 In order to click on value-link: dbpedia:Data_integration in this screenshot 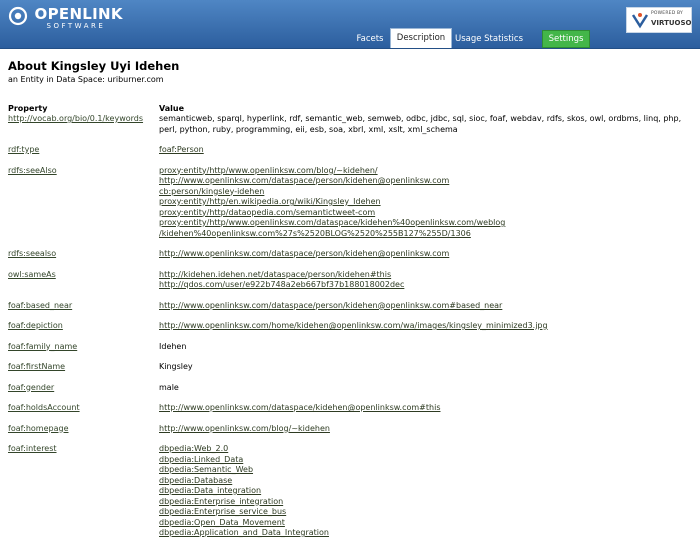, I will do `click(210, 490)`.